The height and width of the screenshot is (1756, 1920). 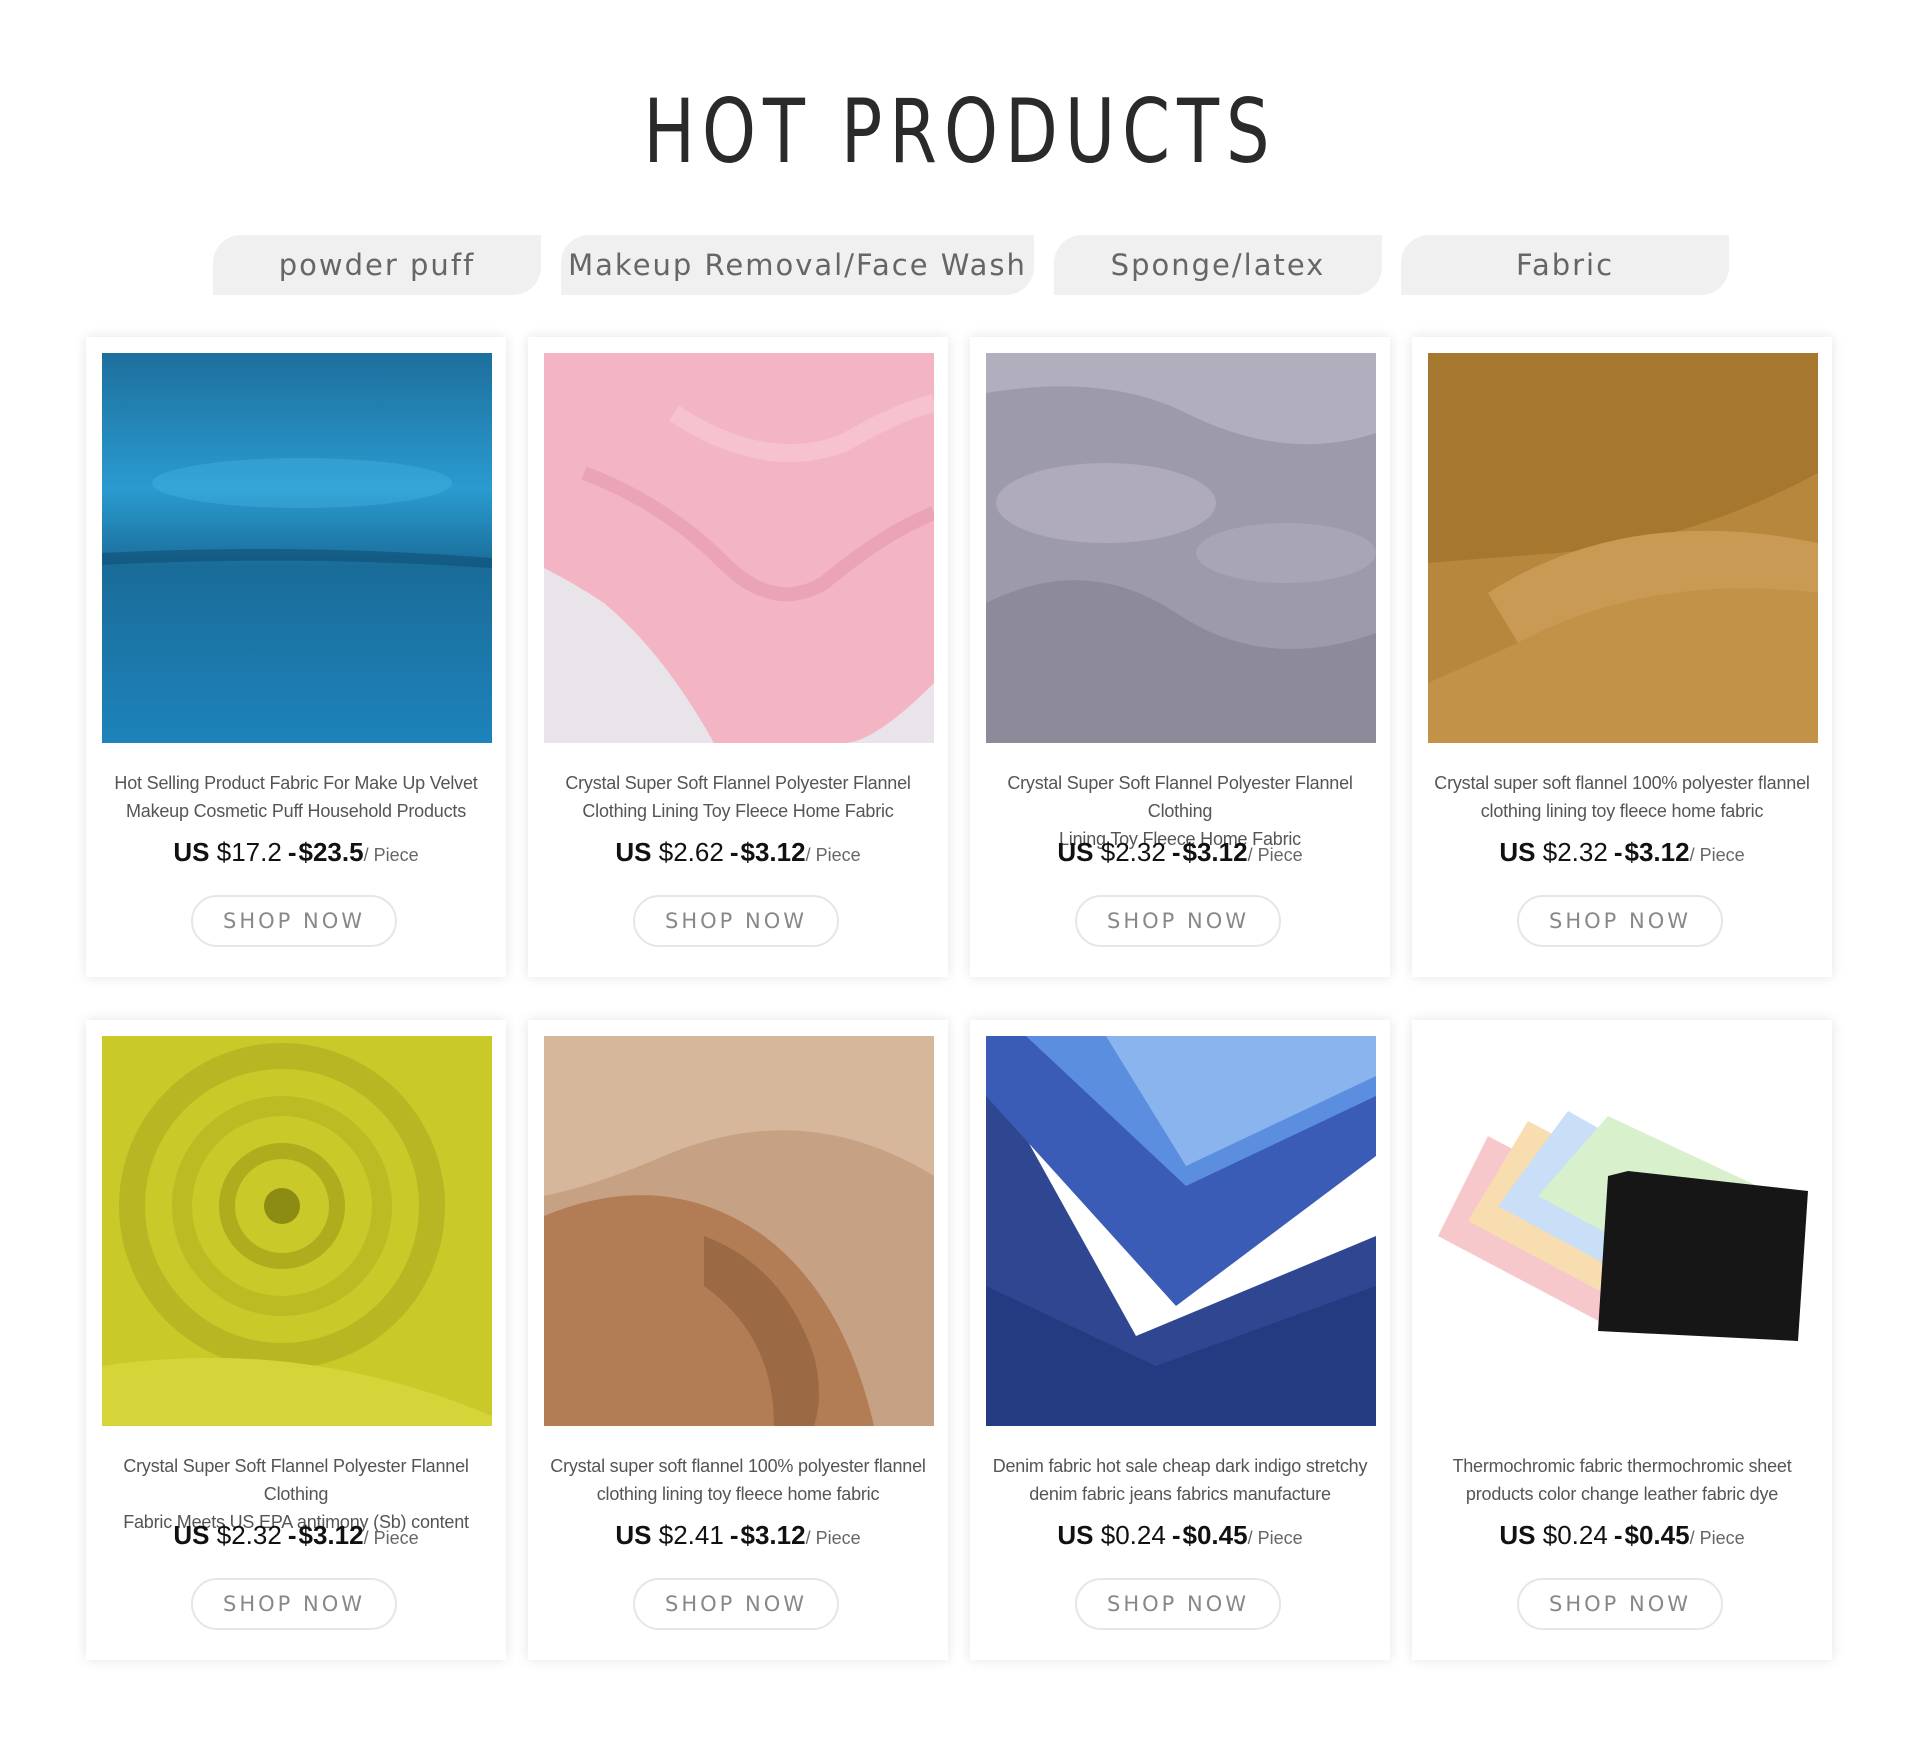 What do you see at coordinates (1623, 1231) in the screenshot?
I see `cleaning-cloth-swatches-image` at bounding box center [1623, 1231].